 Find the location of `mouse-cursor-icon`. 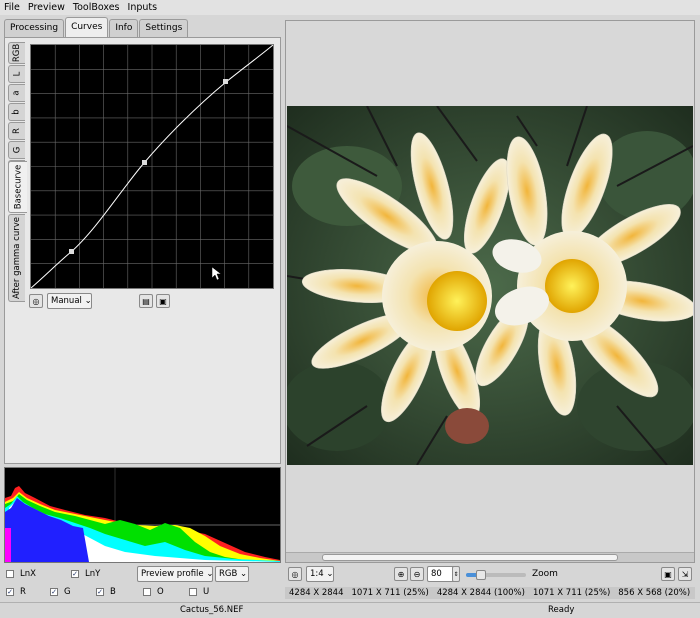

mouse-cursor-icon is located at coordinates (216, 273).